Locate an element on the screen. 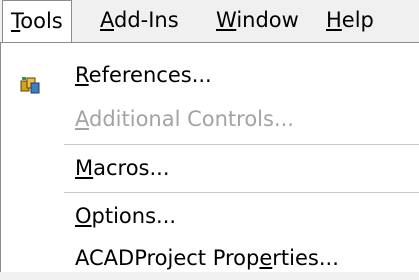  references-icon is located at coordinates (30, 80).